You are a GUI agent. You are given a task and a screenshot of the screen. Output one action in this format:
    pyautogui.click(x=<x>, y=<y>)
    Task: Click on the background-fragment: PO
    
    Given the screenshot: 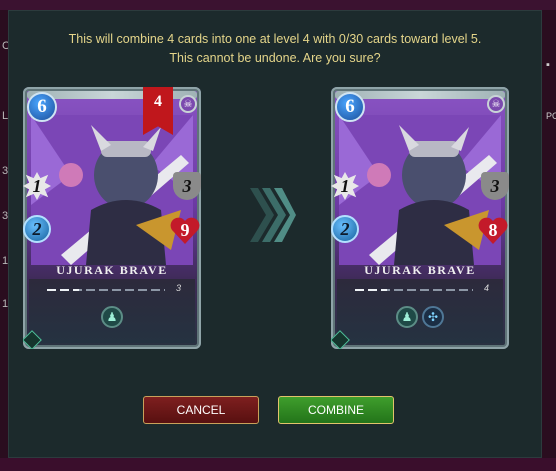 What is the action you would take?
    pyautogui.click(x=551, y=116)
    